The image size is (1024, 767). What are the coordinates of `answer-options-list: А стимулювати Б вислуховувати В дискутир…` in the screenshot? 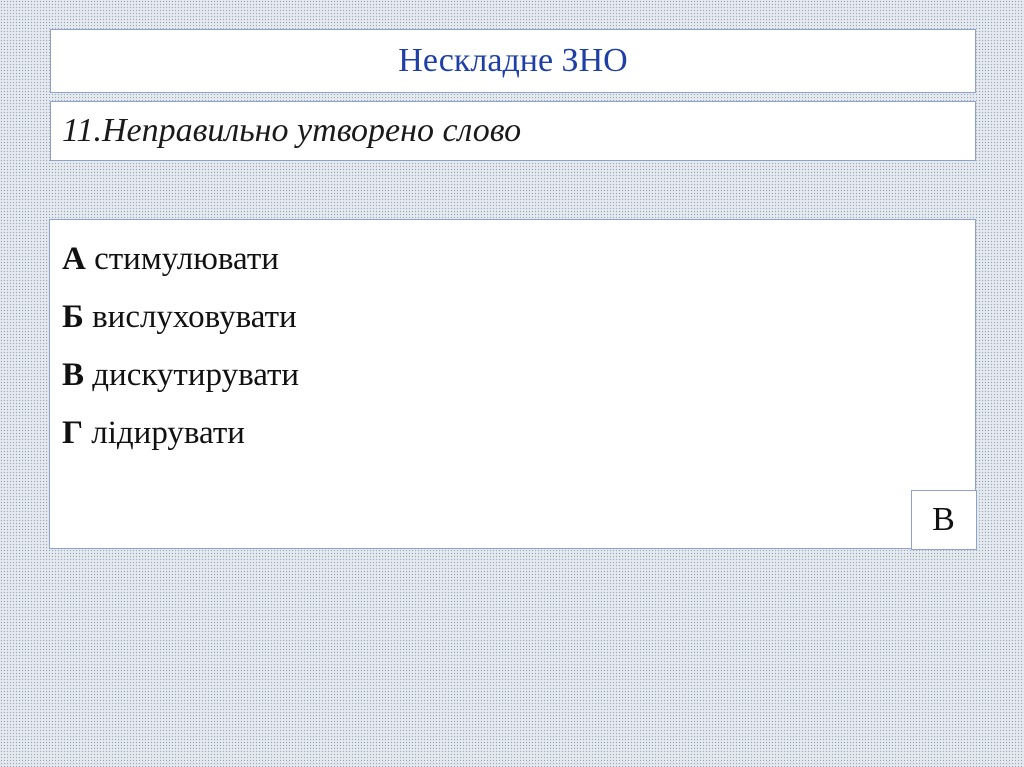 It's located at (180, 346).